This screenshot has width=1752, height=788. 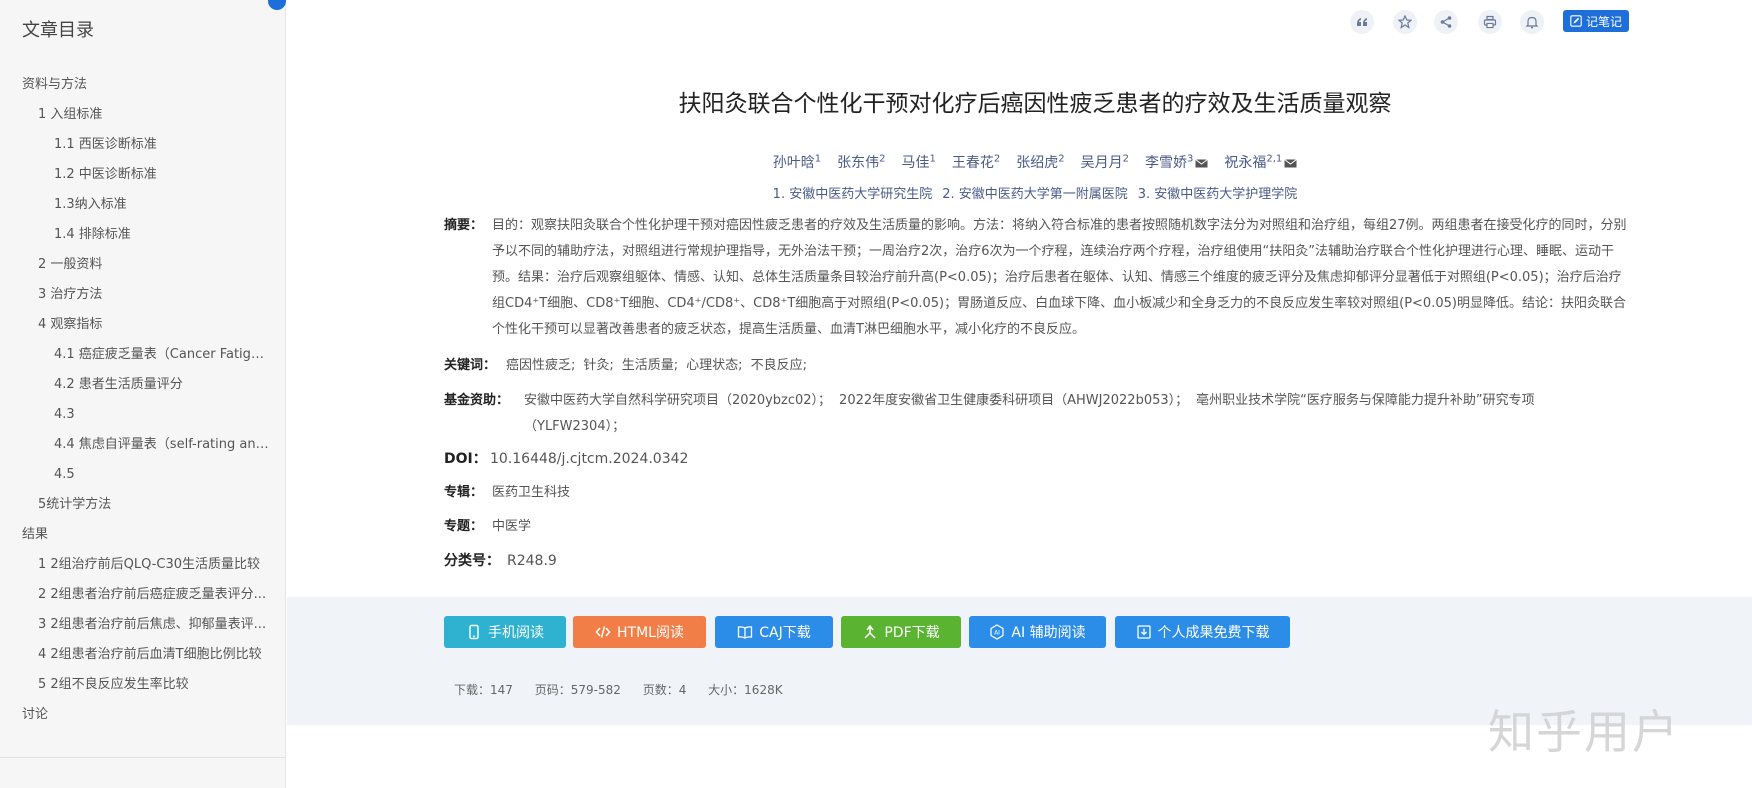 What do you see at coordinates (1576, 21) in the screenshot?
I see `edit-icon` at bounding box center [1576, 21].